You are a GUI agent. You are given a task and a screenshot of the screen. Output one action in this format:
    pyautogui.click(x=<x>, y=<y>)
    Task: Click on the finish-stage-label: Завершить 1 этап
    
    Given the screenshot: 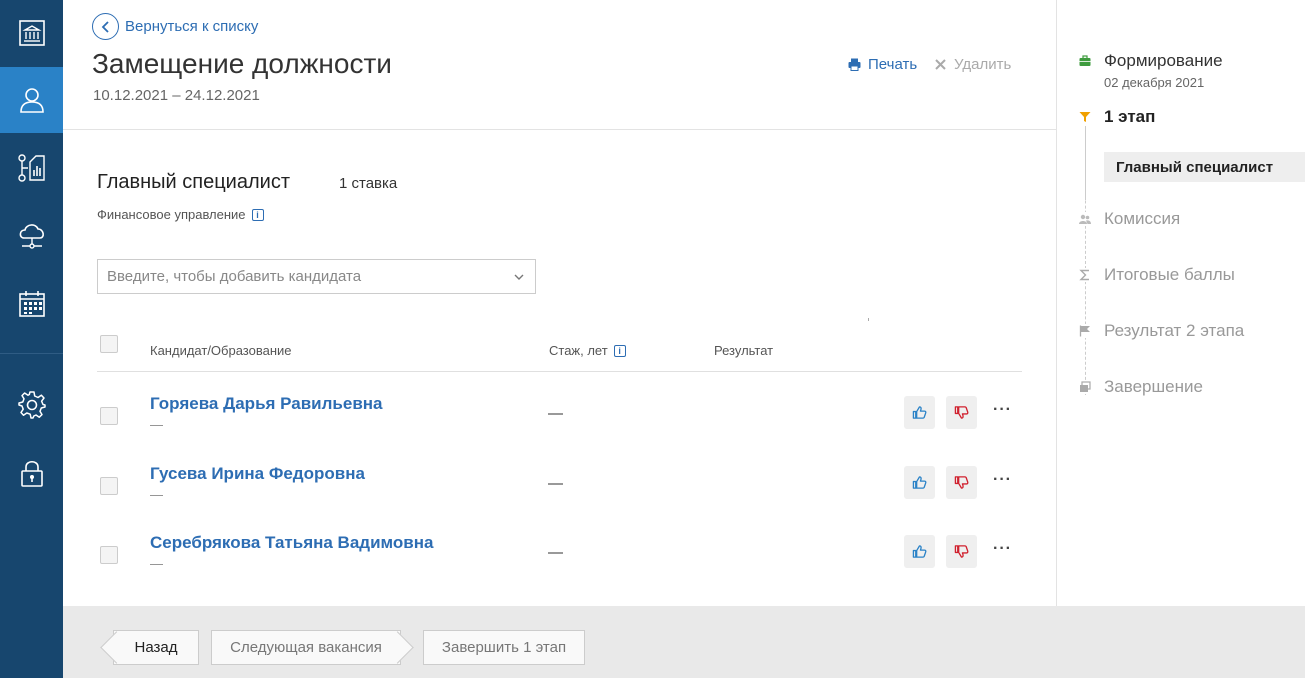 What is the action you would take?
    pyautogui.click(x=504, y=647)
    